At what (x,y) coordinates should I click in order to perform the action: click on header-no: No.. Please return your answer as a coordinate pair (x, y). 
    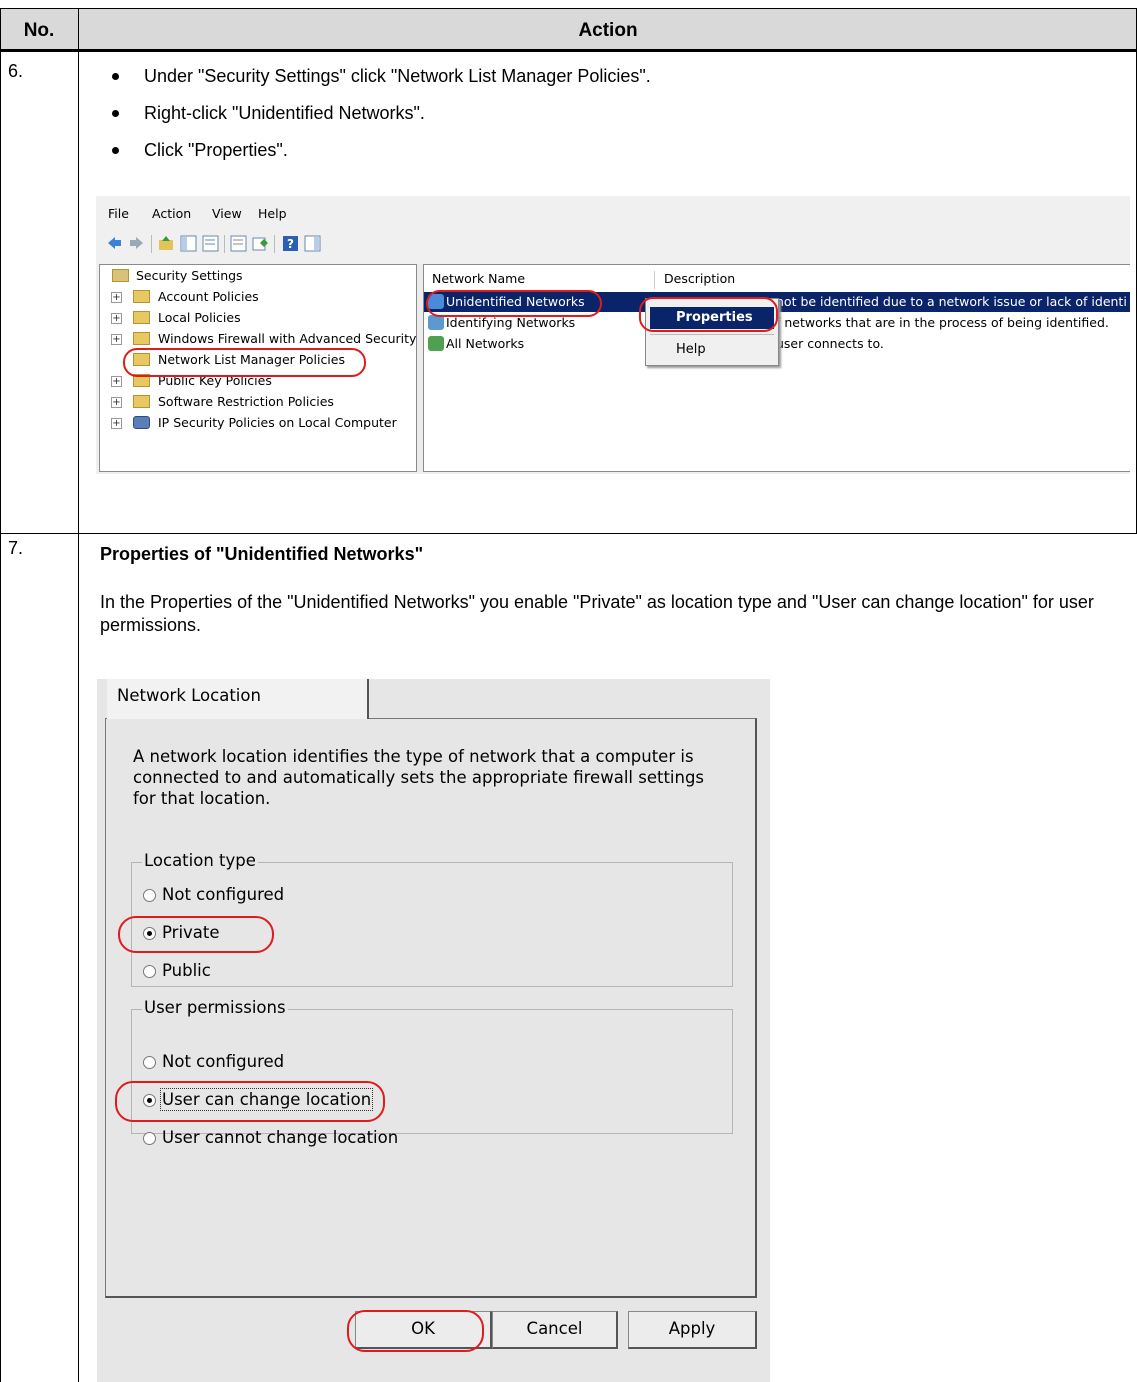
    Looking at the image, I should click on (39, 30).